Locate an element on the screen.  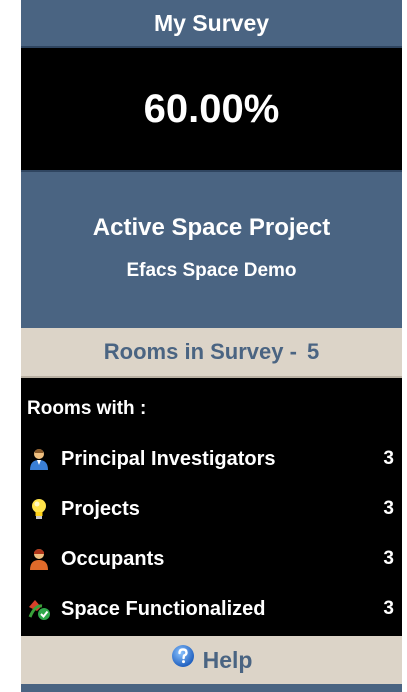
rooms-with-item-label: Projects is located at coordinates (100, 508).